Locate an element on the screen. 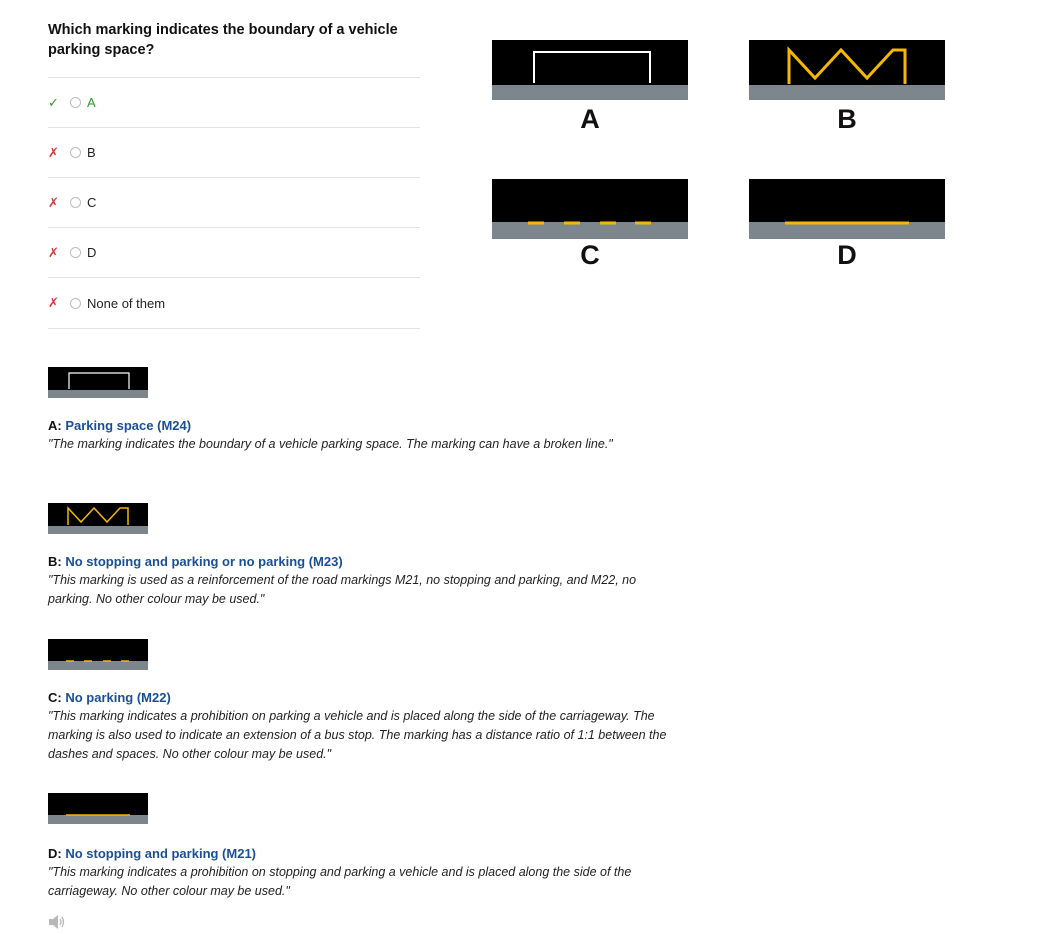  thumbnail-d is located at coordinates (98, 808).